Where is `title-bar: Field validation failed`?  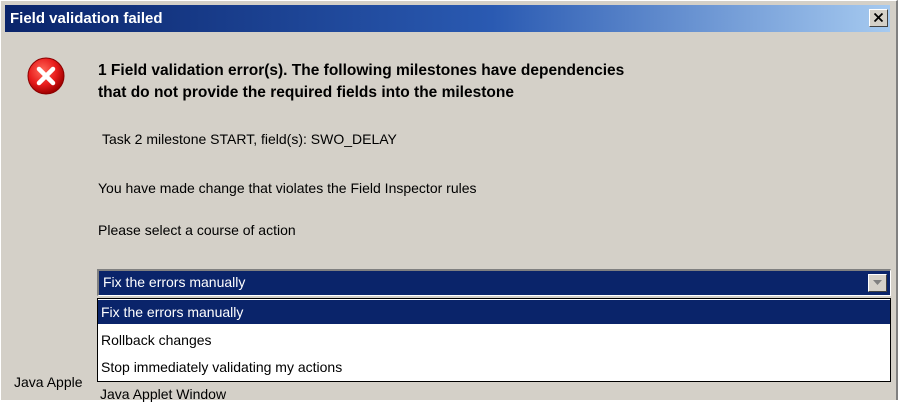 title-bar: Field validation failed is located at coordinates (447, 18).